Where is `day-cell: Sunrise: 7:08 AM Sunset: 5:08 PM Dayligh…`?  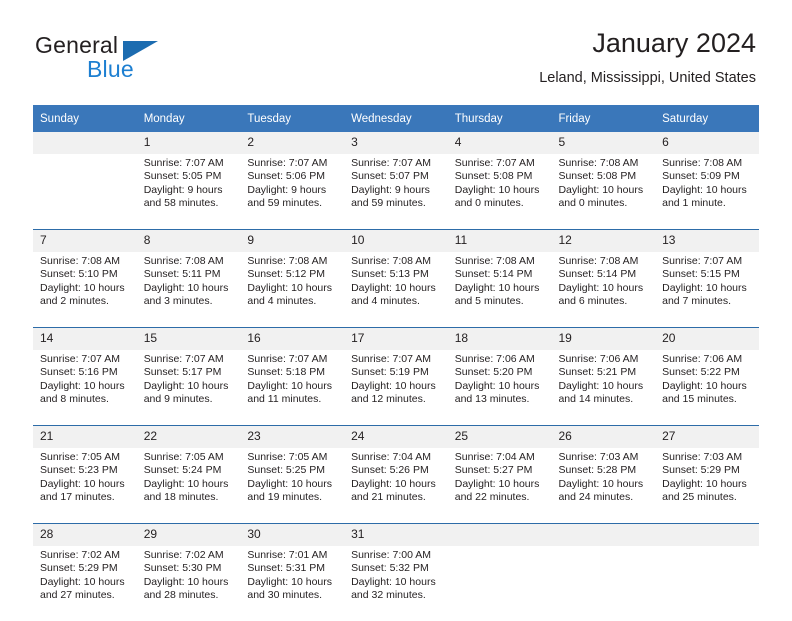 day-cell: Sunrise: 7:08 AM Sunset: 5:08 PM Dayligh… is located at coordinates (603, 192).